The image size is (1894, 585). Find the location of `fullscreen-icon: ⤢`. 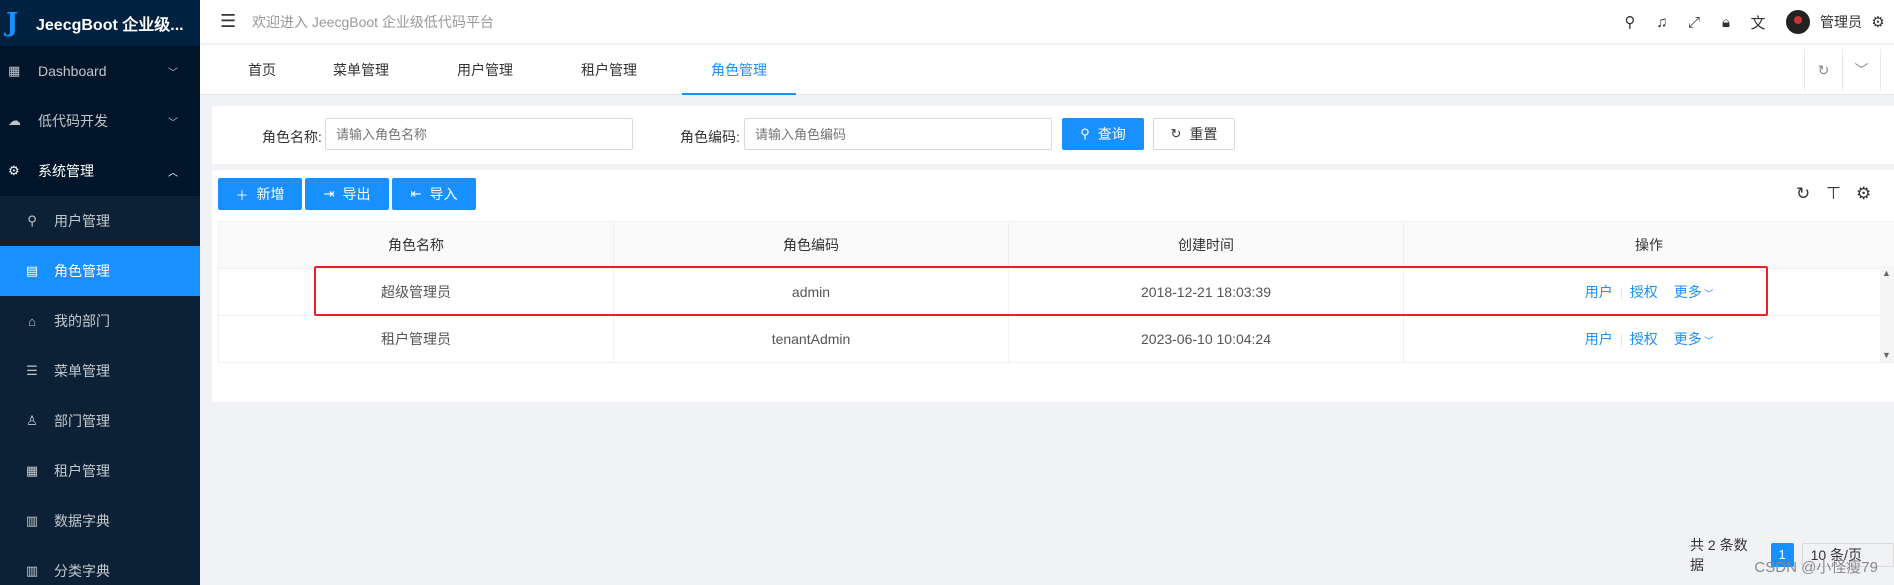

fullscreen-icon: ⤢ is located at coordinates (1694, 22).